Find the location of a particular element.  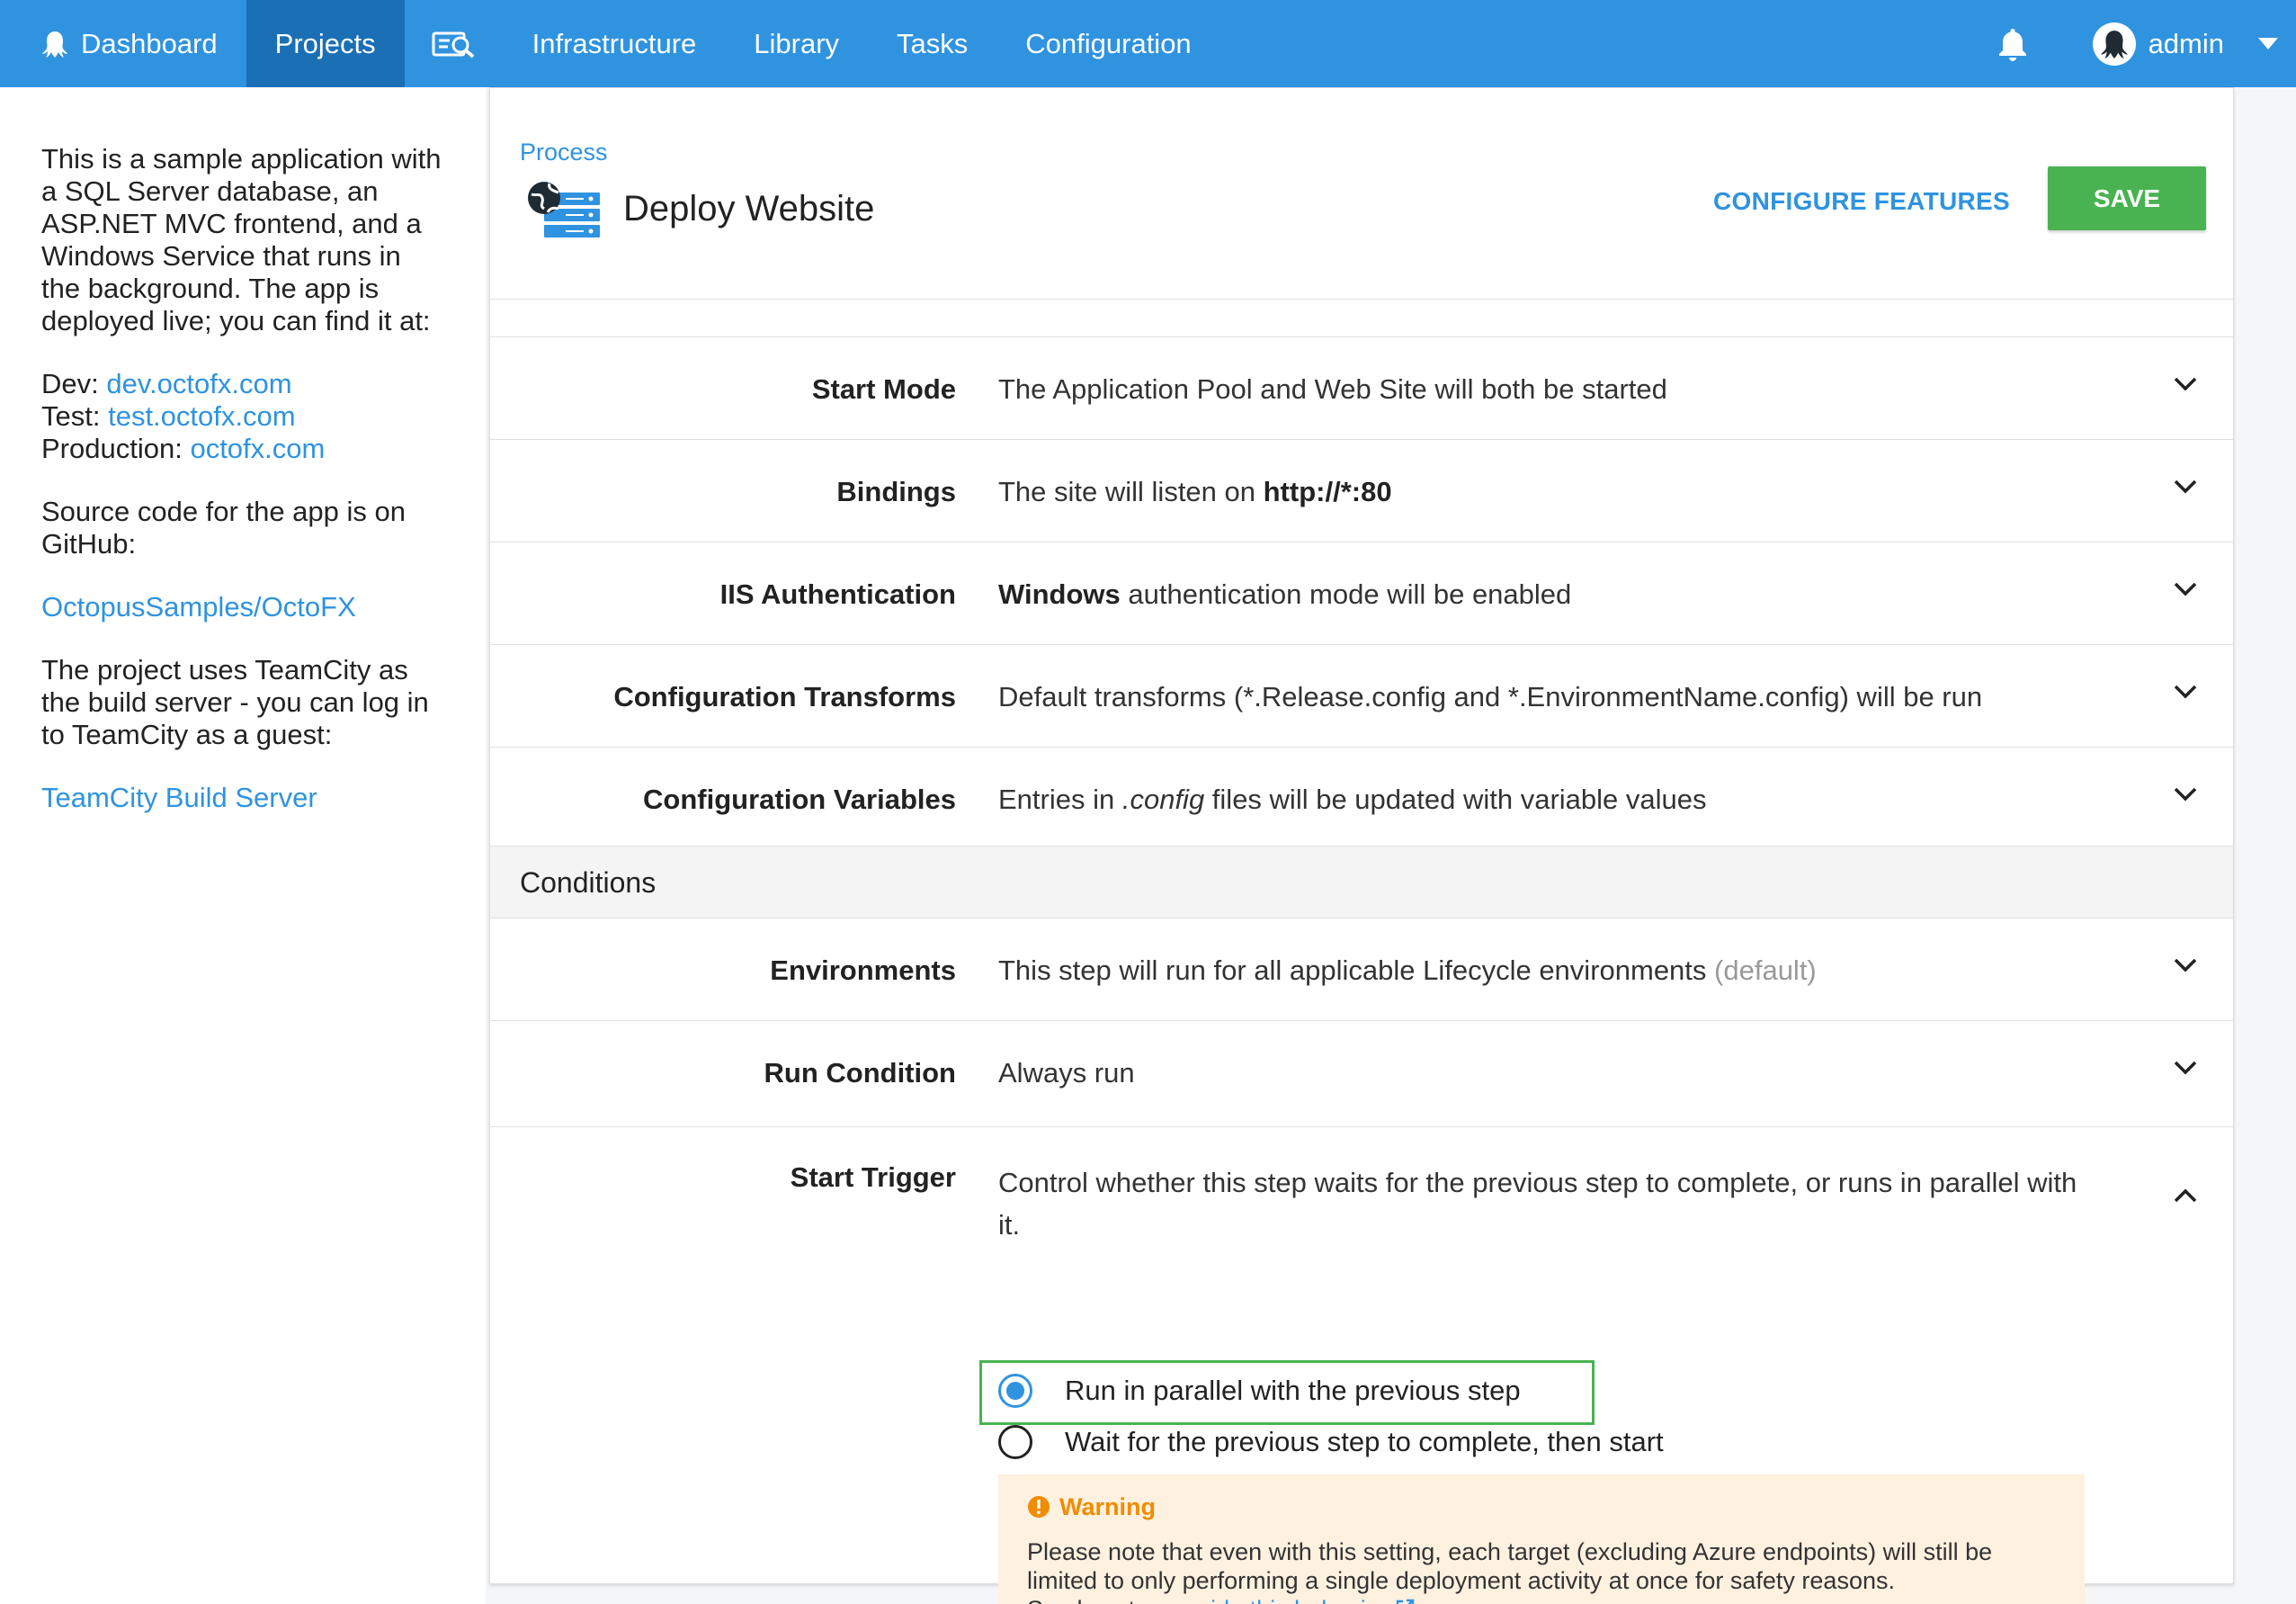

deploy-website-icon is located at coordinates (564, 215).